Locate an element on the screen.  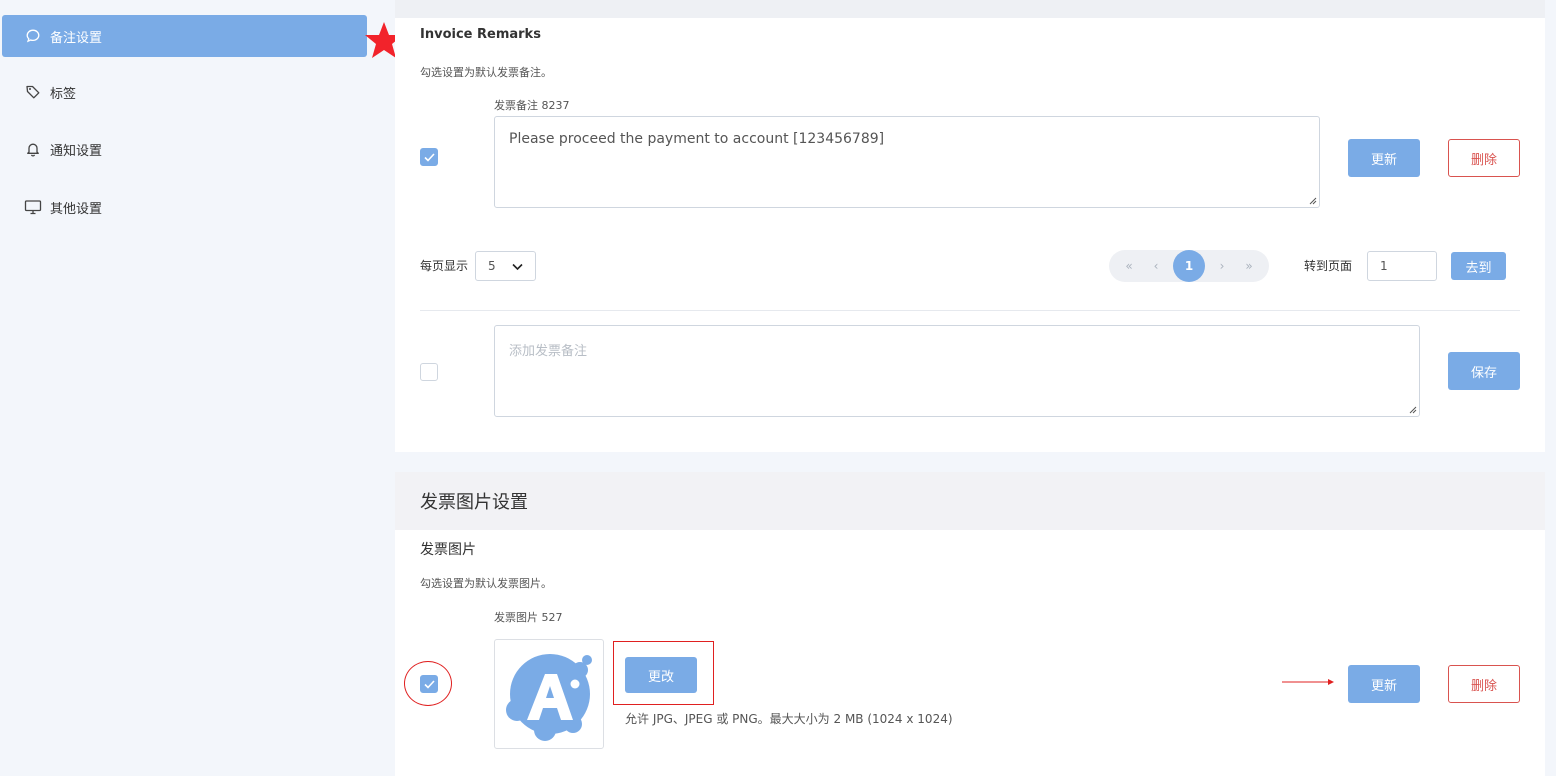
sidebar-item-label: 其他设置 is located at coordinates (76, 209).